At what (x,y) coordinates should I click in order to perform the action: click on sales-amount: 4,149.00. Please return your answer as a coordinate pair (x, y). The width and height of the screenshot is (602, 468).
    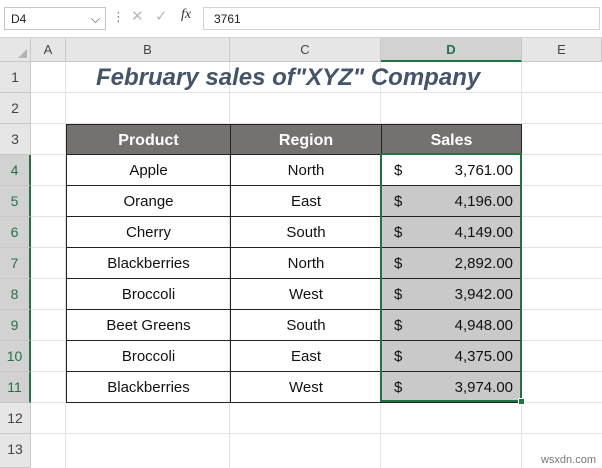
    Looking at the image, I should click on (483, 232).